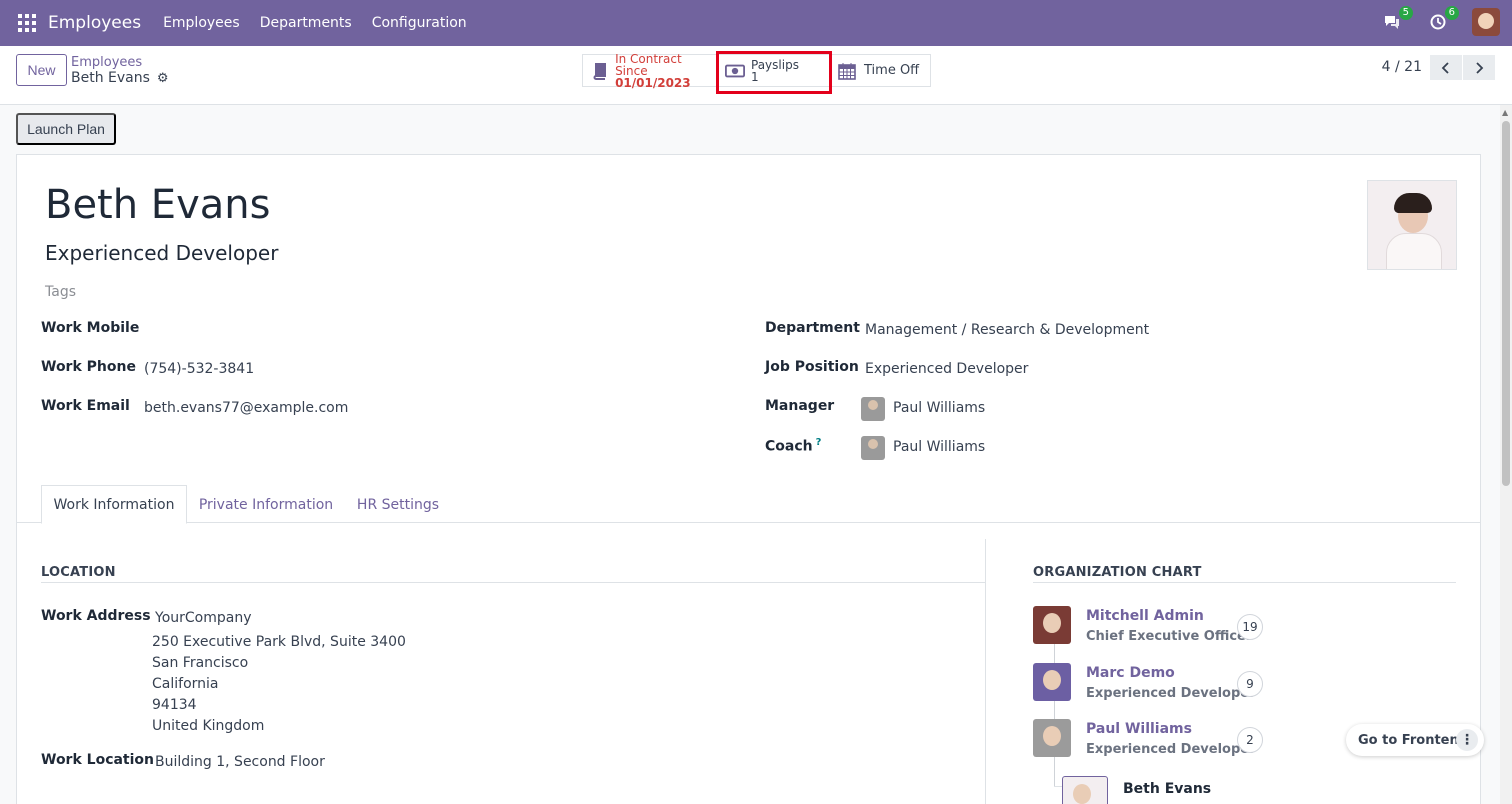 The image size is (1512, 804). Describe the element at coordinates (939, 447) in the screenshot. I see `coach-field: Paul Williams` at that location.